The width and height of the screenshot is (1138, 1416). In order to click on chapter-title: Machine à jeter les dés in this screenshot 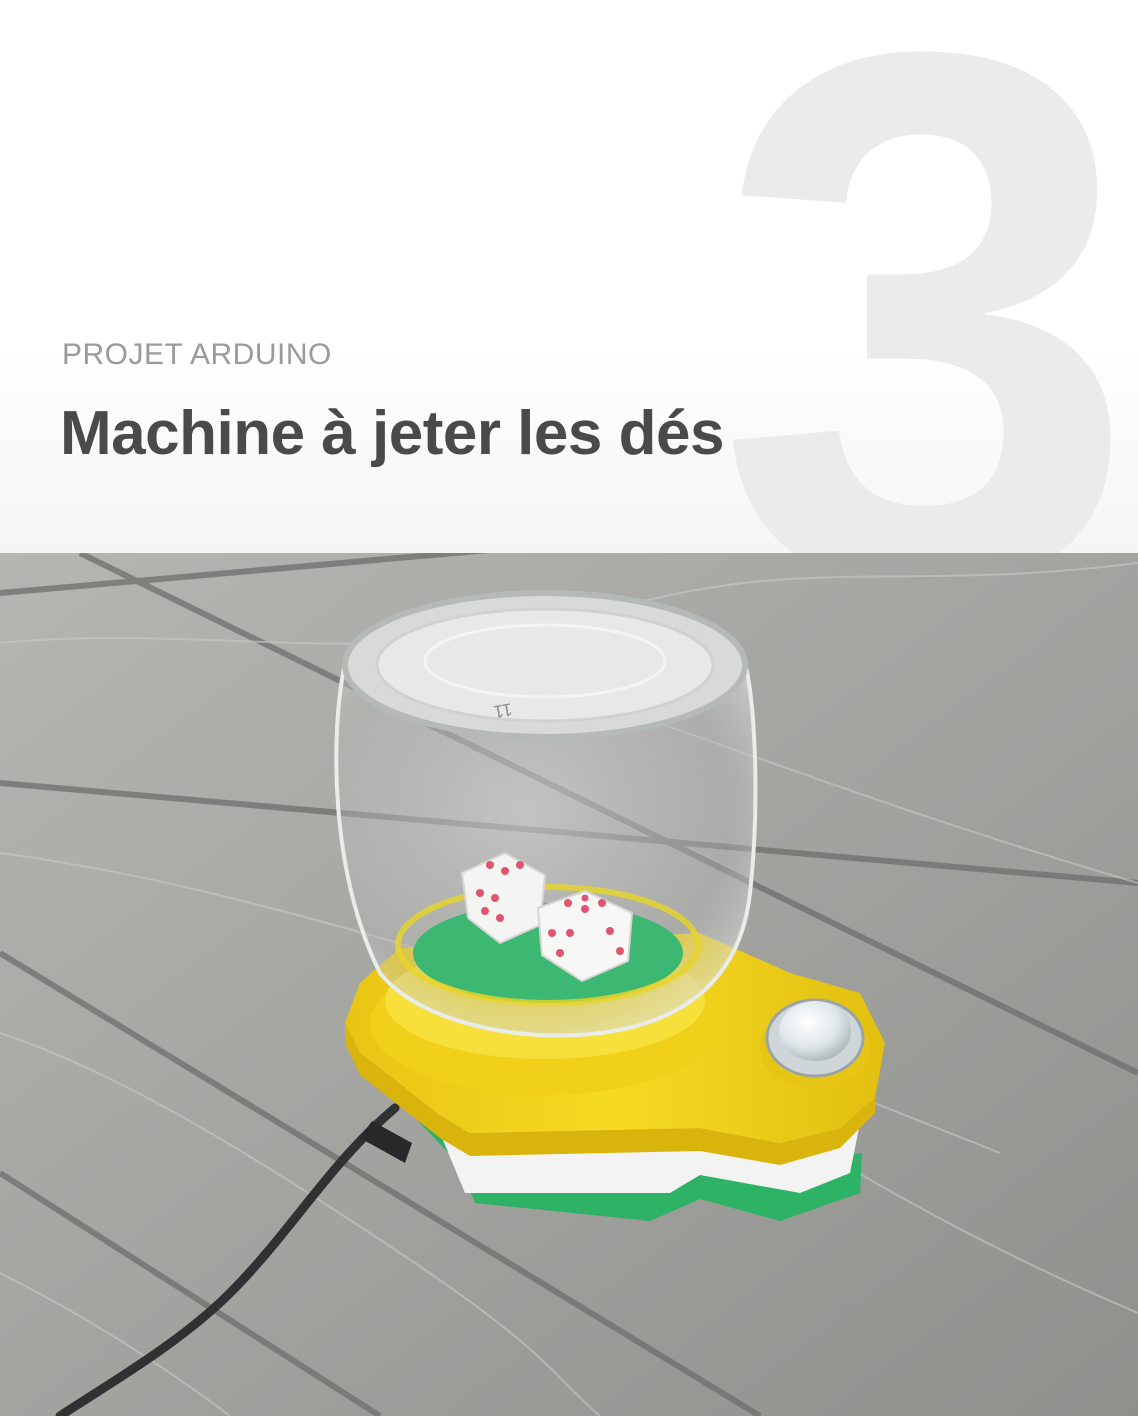, I will do `click(392, 433)`.